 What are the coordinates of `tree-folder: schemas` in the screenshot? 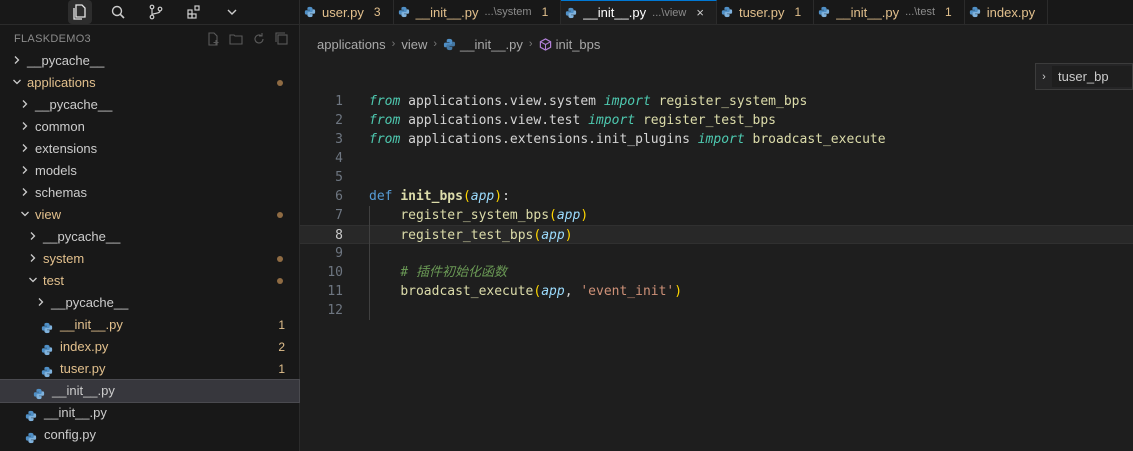 It's located at (149, 193).